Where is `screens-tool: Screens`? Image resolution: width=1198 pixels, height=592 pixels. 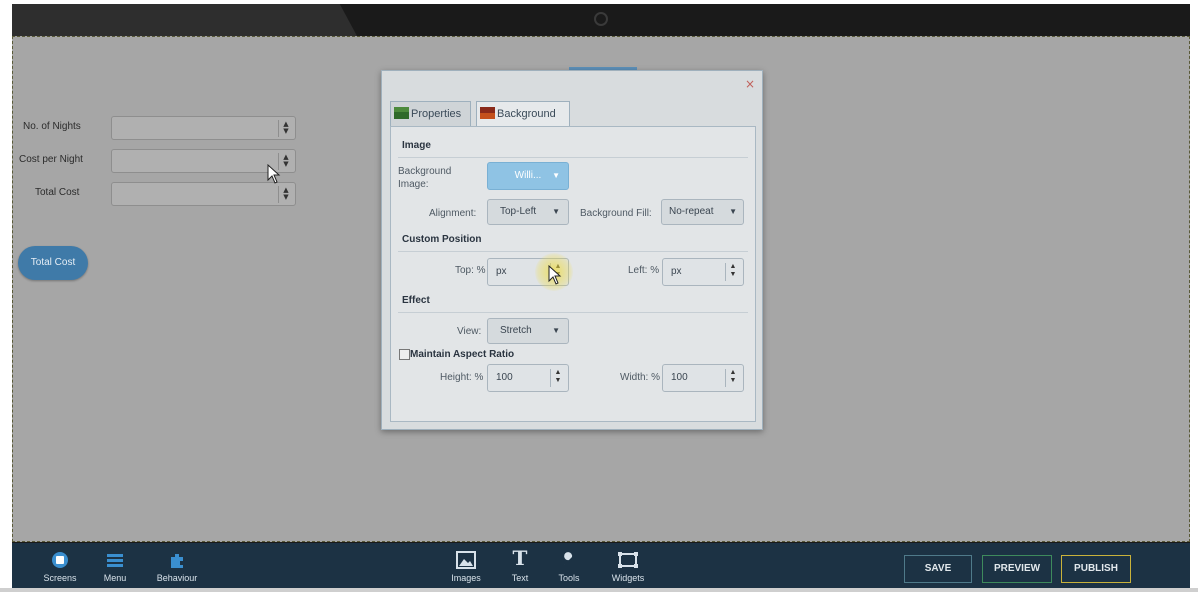
screens-tool: Screens is located at coordinates (60, 567).